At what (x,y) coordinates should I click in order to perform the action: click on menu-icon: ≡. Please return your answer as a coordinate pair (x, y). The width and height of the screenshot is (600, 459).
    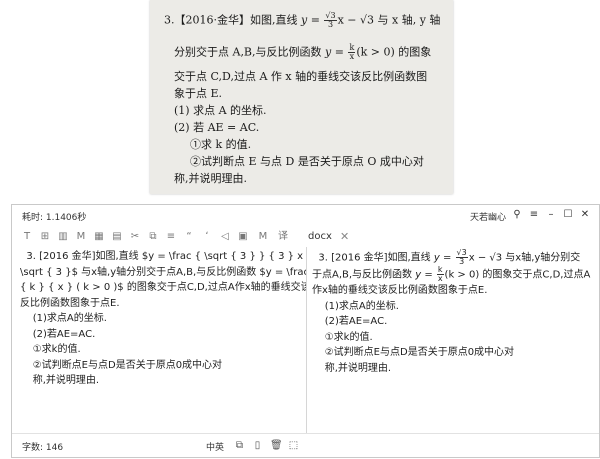
    Looking at the image, I should click on (534, 215).